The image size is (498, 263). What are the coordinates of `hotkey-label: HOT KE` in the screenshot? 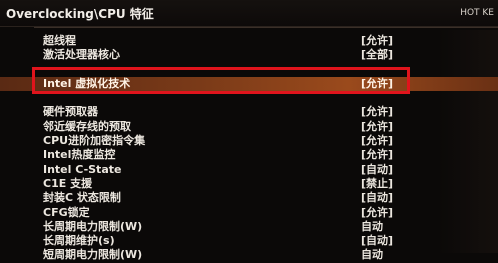 It's located at (477, 13).